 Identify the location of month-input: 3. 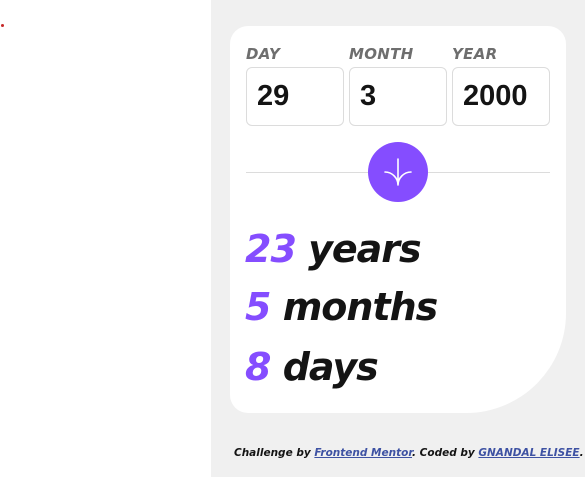
(398, 96).